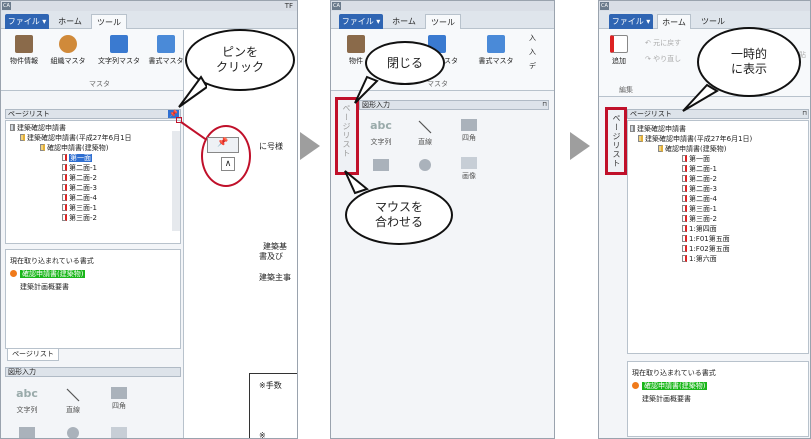  What do you see at coordinates (346, 131) in the screenshot?
I see `vertical-tab-label: ページリスト` at bounding box center [346, 131].